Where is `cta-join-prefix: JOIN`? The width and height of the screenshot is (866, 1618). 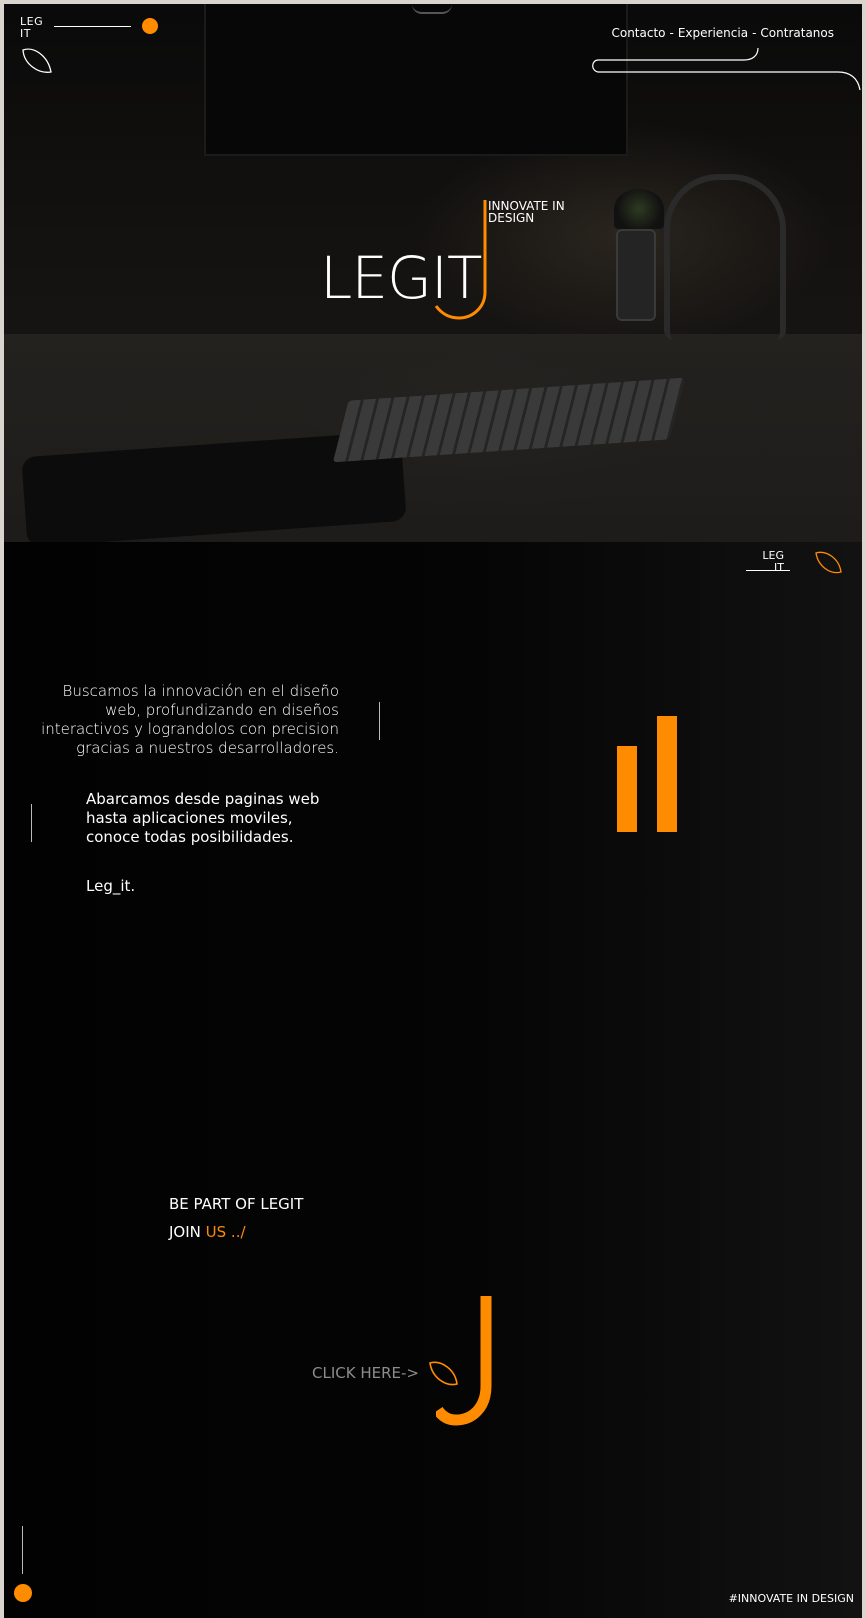 cta-join-prefix: JOIN is located at coordinates (185, 1232).